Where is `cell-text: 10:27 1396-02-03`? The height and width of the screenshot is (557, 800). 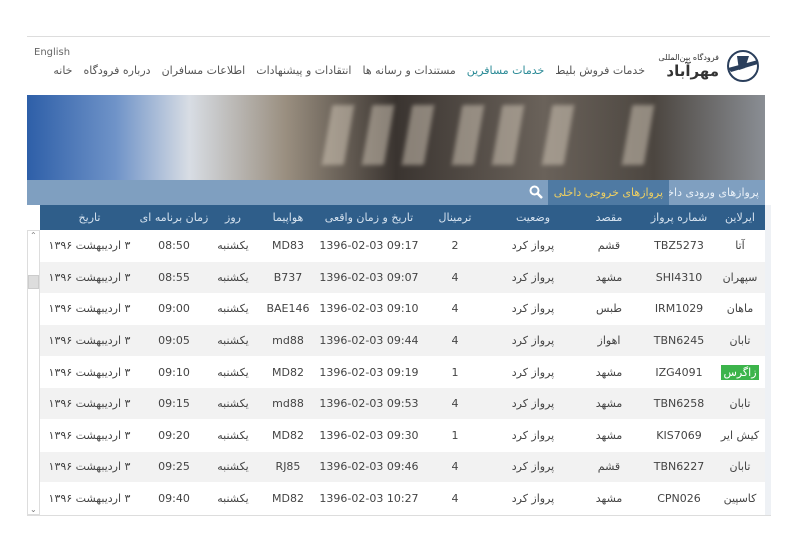
cell-text: 10:27 1396-02-03 is located at coordinates (369, 499).